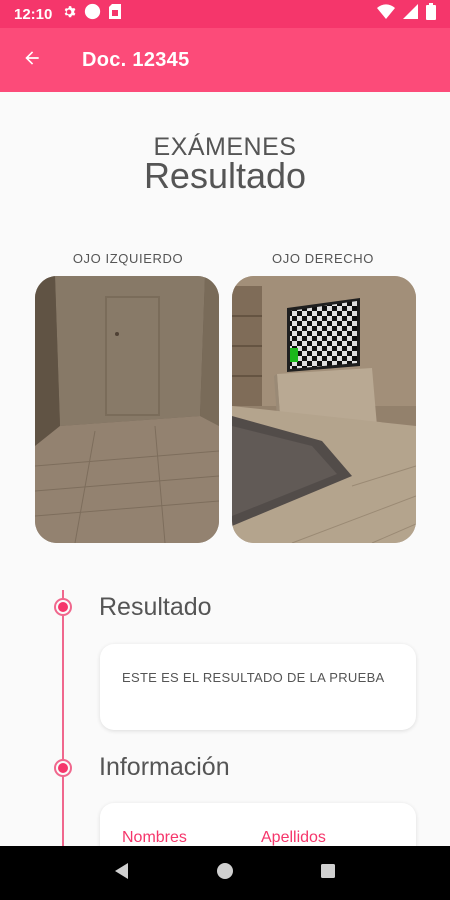  Describe the element at coordinates (410, 14) in the screenshot. I see `signal-icon` at that location.